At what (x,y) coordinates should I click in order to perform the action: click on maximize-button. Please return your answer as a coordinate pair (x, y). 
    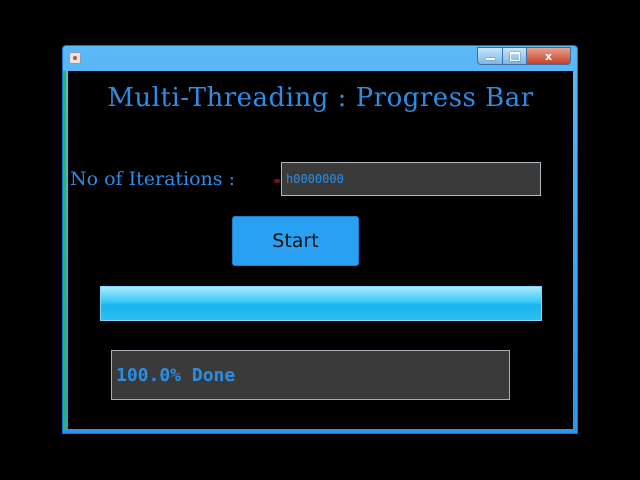
    Looking at the image, I should click on (515, 56).